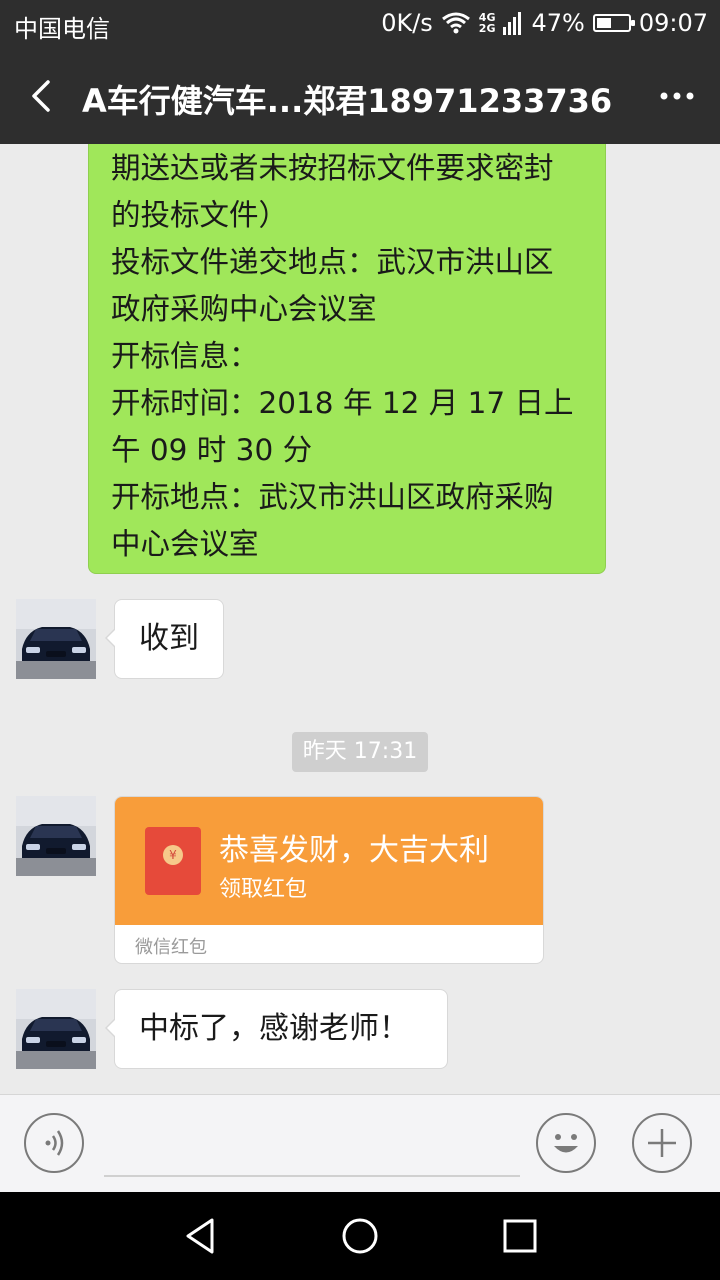  I want to click on timestamp-badge: 昨天 17:31, so click(360, 752).